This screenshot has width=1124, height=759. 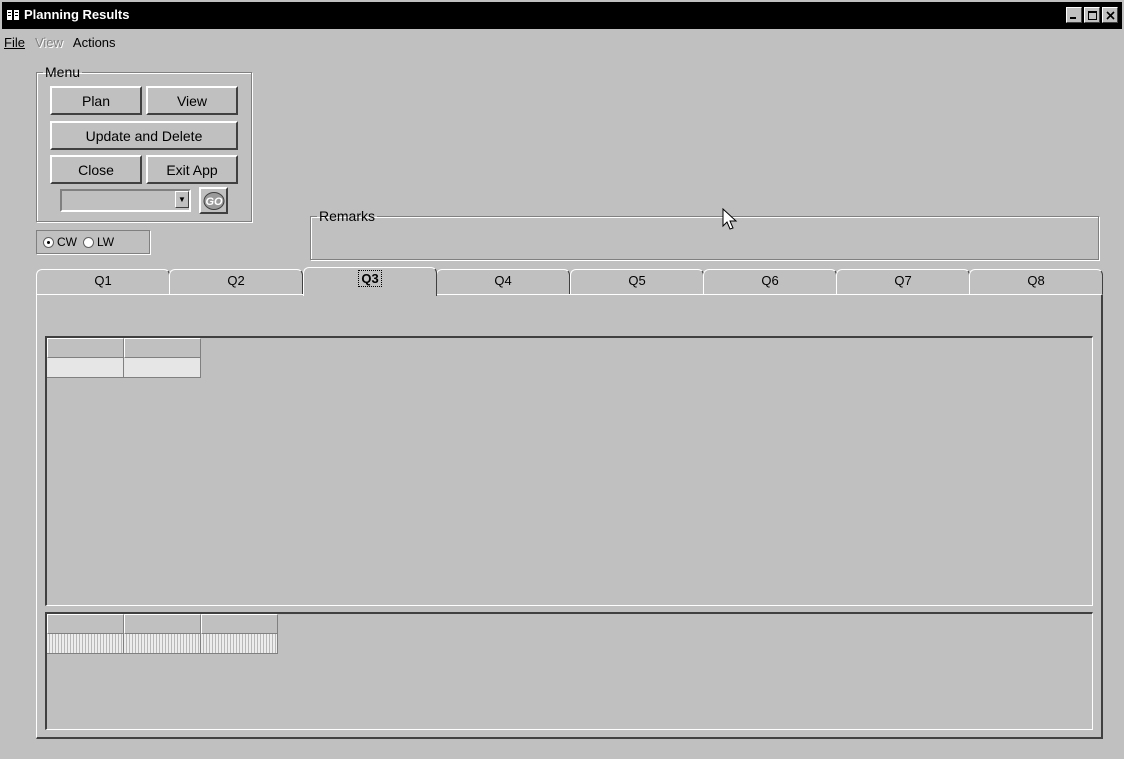 What do you see at coordinates (96, 100) in the screenshot?
I see `plan-button: Plan` at bounding box center [96, 100].